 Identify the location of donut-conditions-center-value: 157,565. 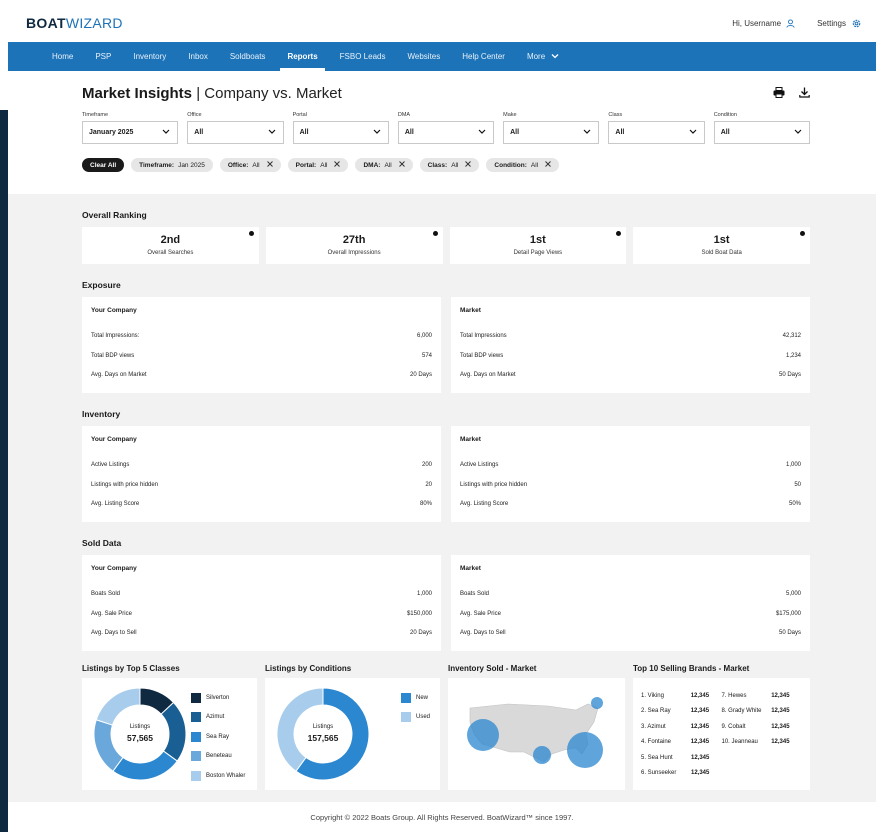
(323, 738).